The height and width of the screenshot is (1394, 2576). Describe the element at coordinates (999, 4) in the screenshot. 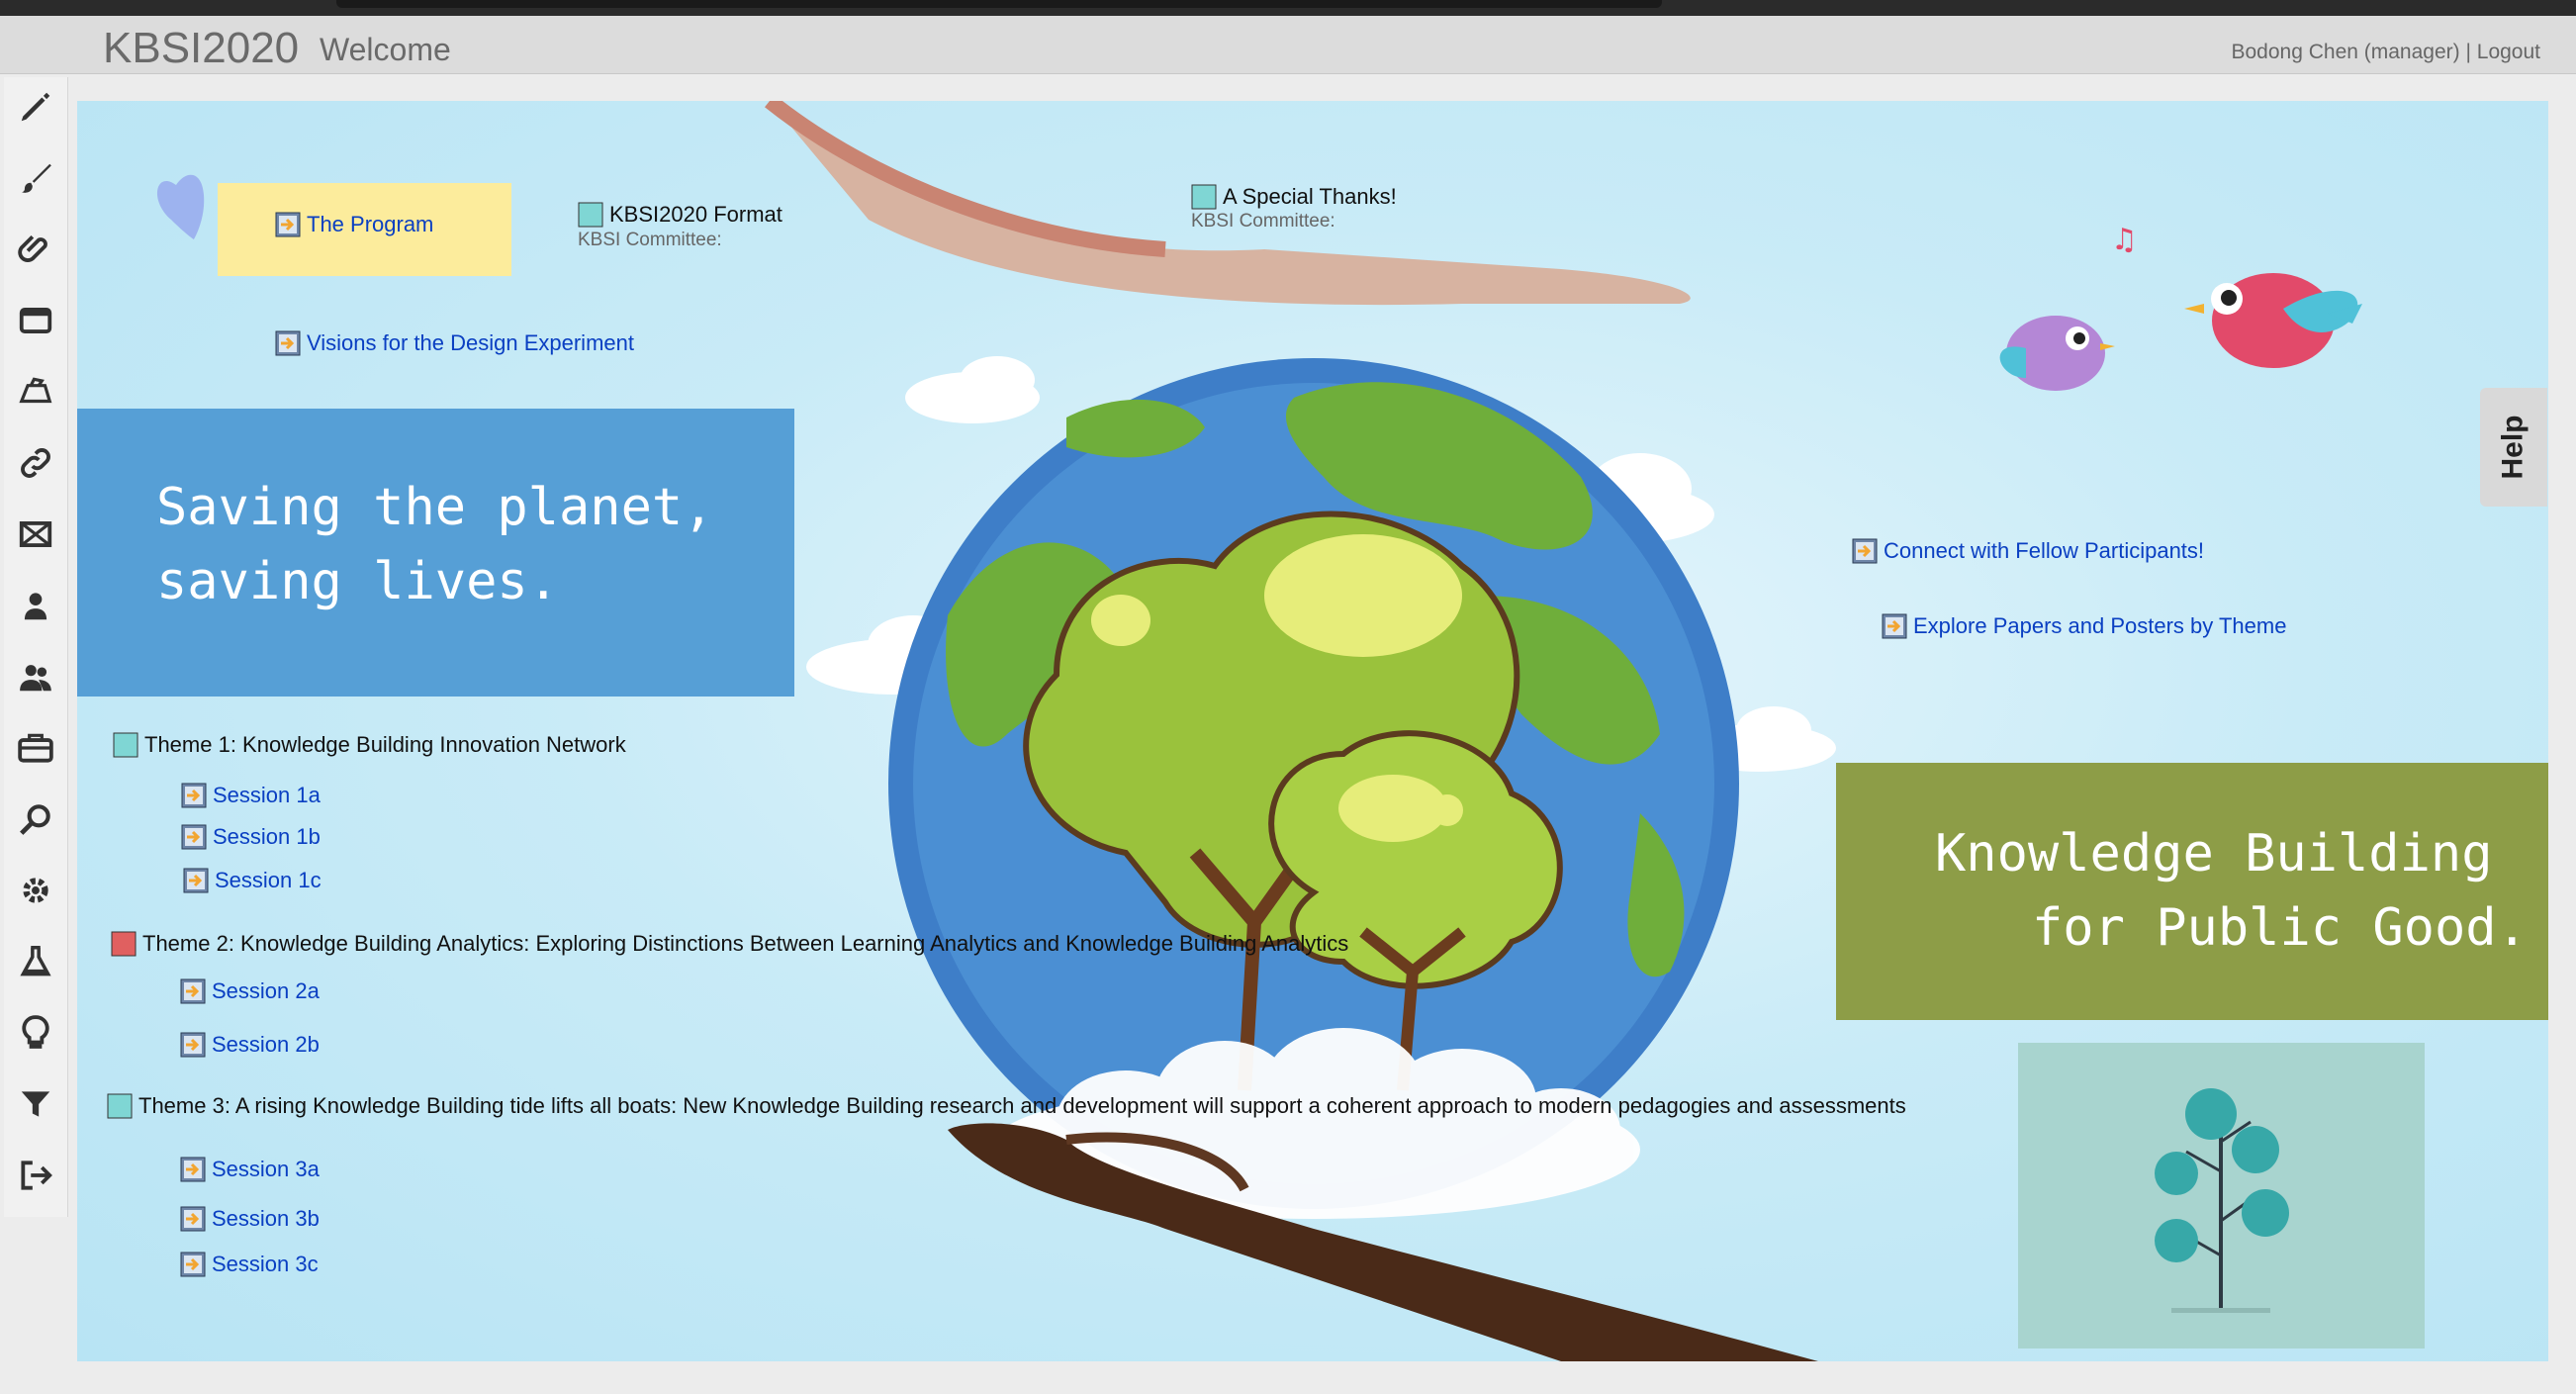

I see `address-bar` at that location.